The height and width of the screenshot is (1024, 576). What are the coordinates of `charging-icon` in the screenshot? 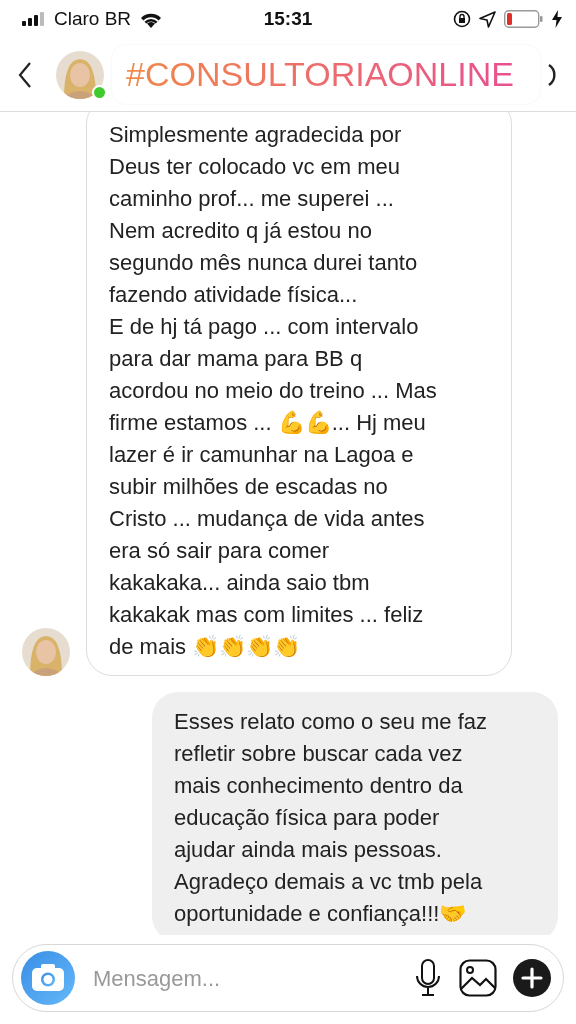 It's located at (557, 19).